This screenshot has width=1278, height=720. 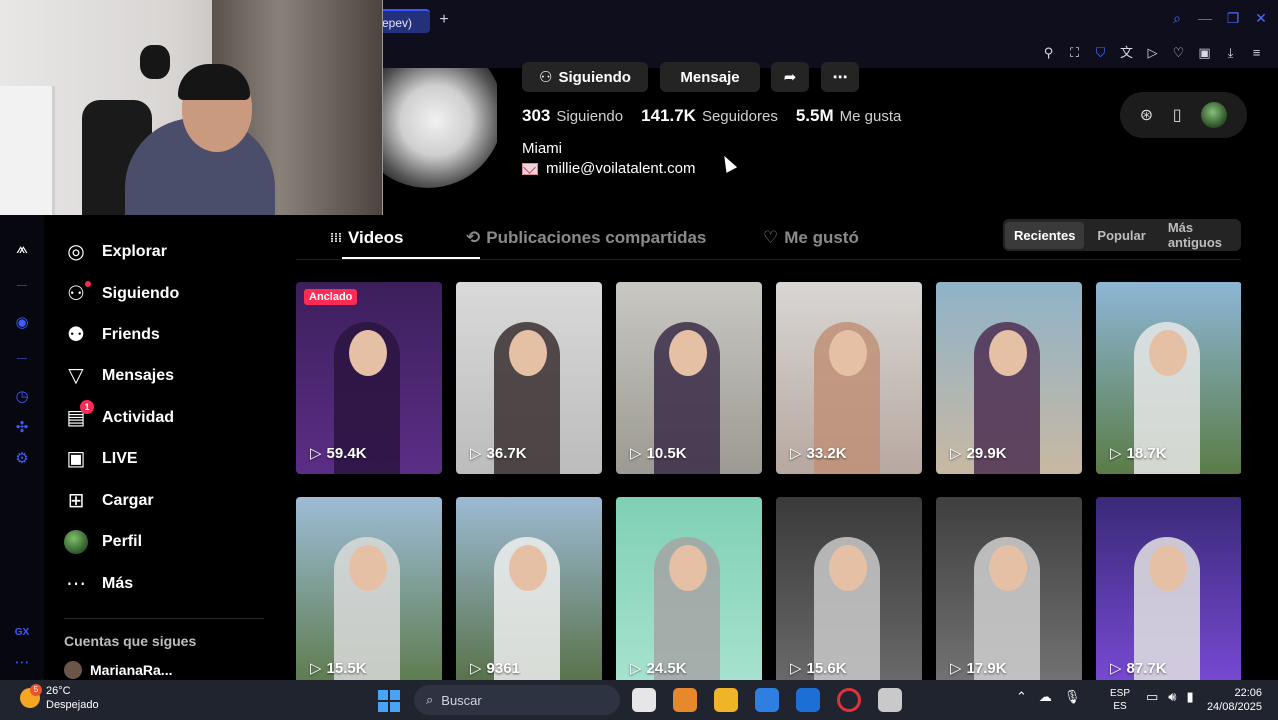 I want to click on outlook-icon, so click(x=808, y=700).